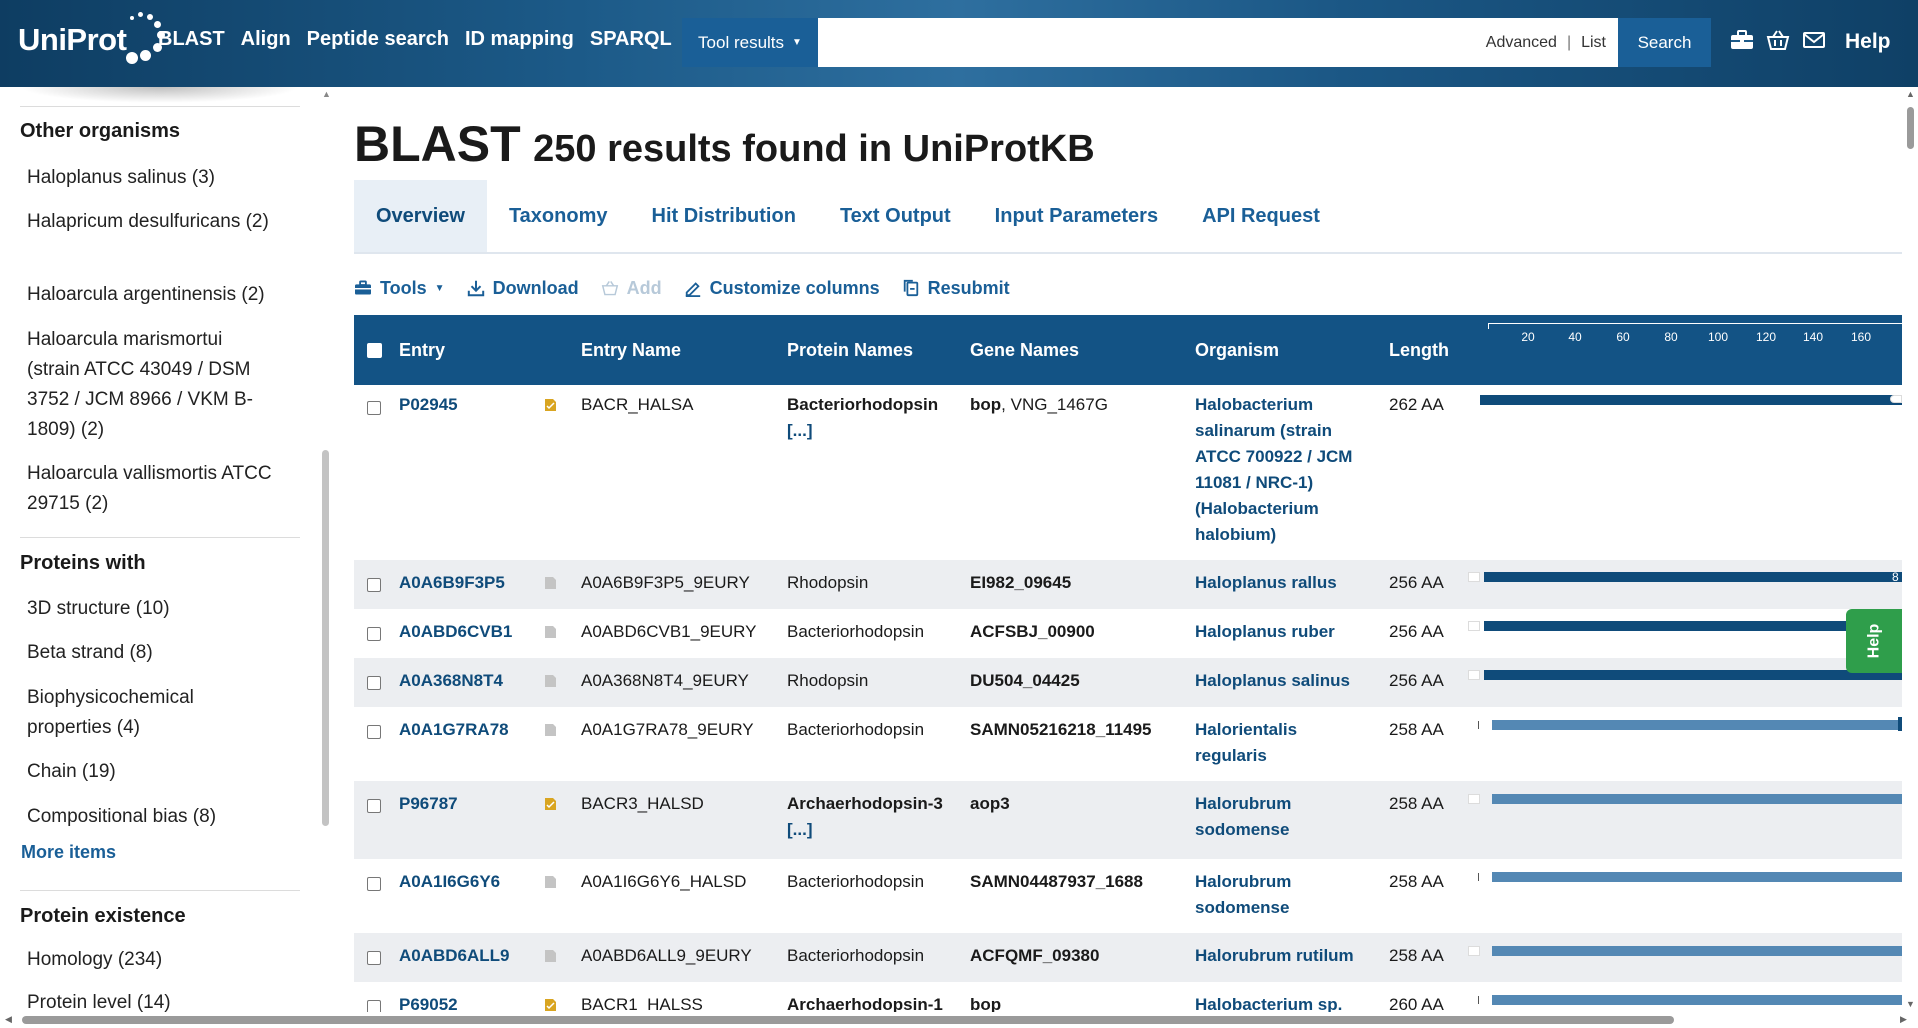  I want to click on tool-results-dropdown: Tool results ▼, so click(750, 42).